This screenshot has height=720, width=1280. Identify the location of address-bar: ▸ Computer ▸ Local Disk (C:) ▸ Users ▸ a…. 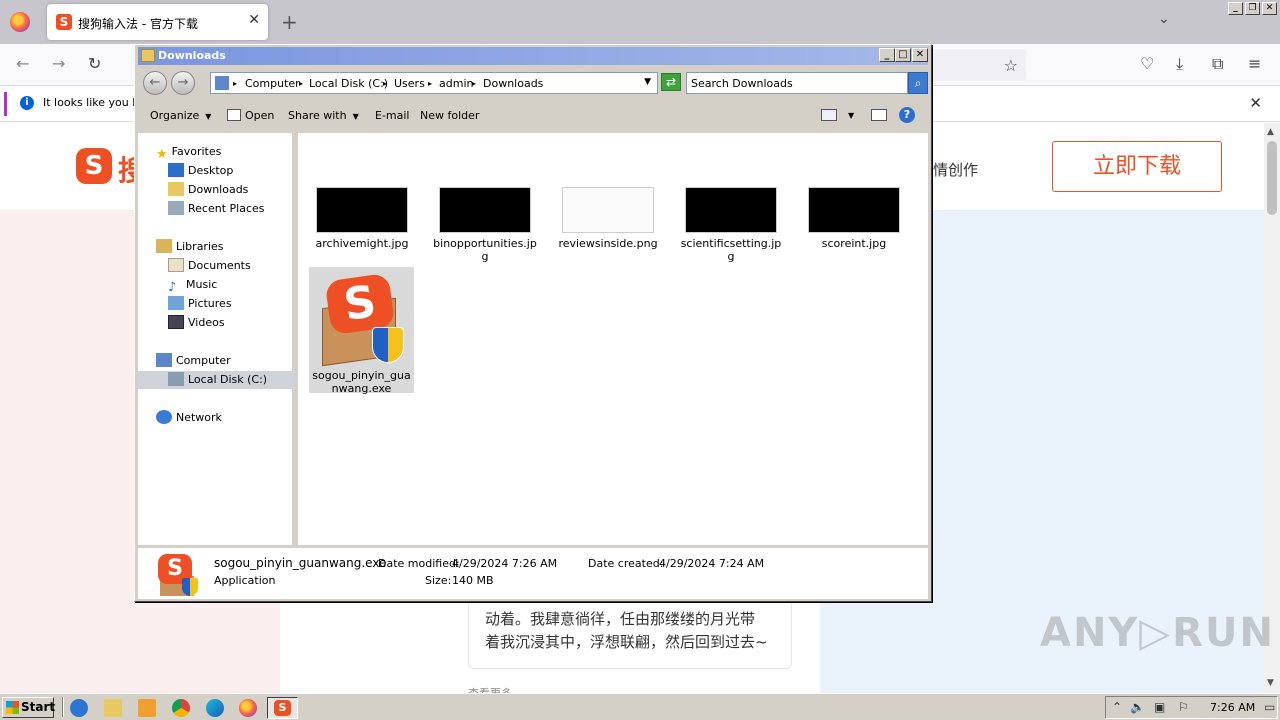
(434, 83).